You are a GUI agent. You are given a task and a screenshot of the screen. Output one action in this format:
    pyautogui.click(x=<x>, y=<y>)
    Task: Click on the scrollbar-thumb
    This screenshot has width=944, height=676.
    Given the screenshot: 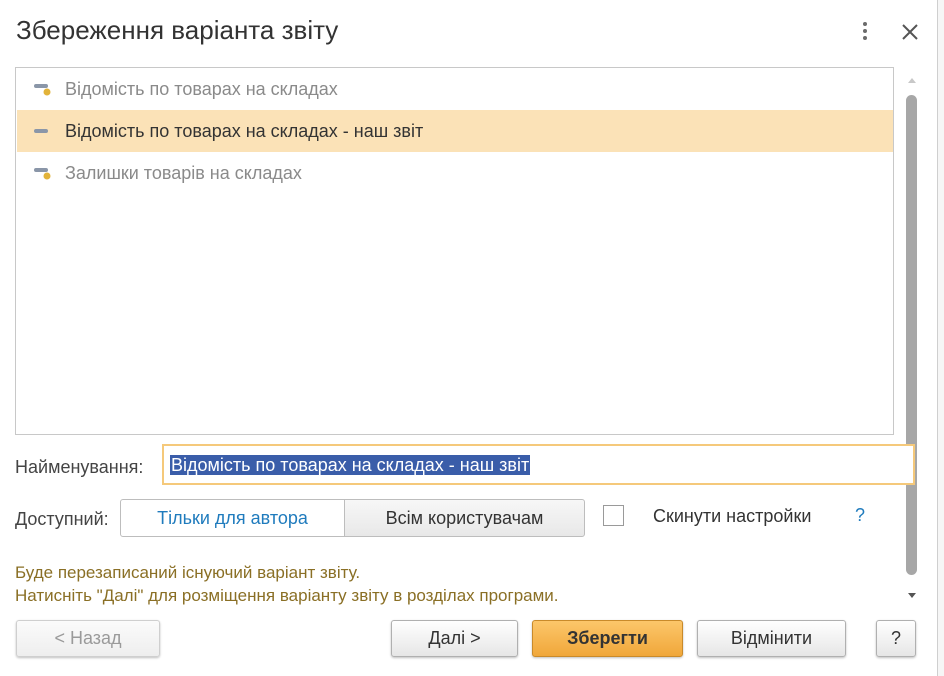 What is the action you would take?
    pyautogui.click(x=911, y=335)
    